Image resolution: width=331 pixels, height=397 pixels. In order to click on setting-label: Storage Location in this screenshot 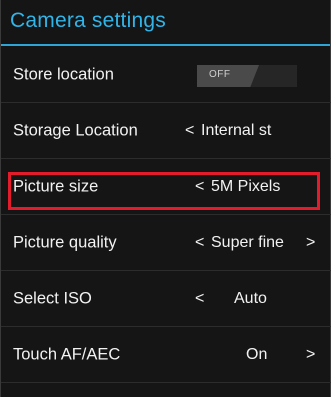, I will do `click(75, 130)`.